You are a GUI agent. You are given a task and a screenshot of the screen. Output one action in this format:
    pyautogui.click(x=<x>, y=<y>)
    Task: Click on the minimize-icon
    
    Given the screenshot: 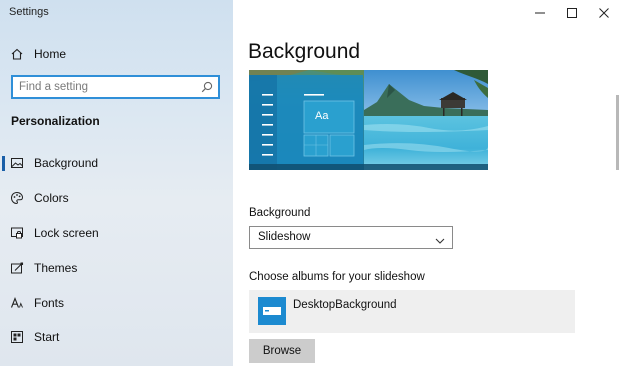 What is the action you would take?
    pyautogui.click(x=540, y=13)
    